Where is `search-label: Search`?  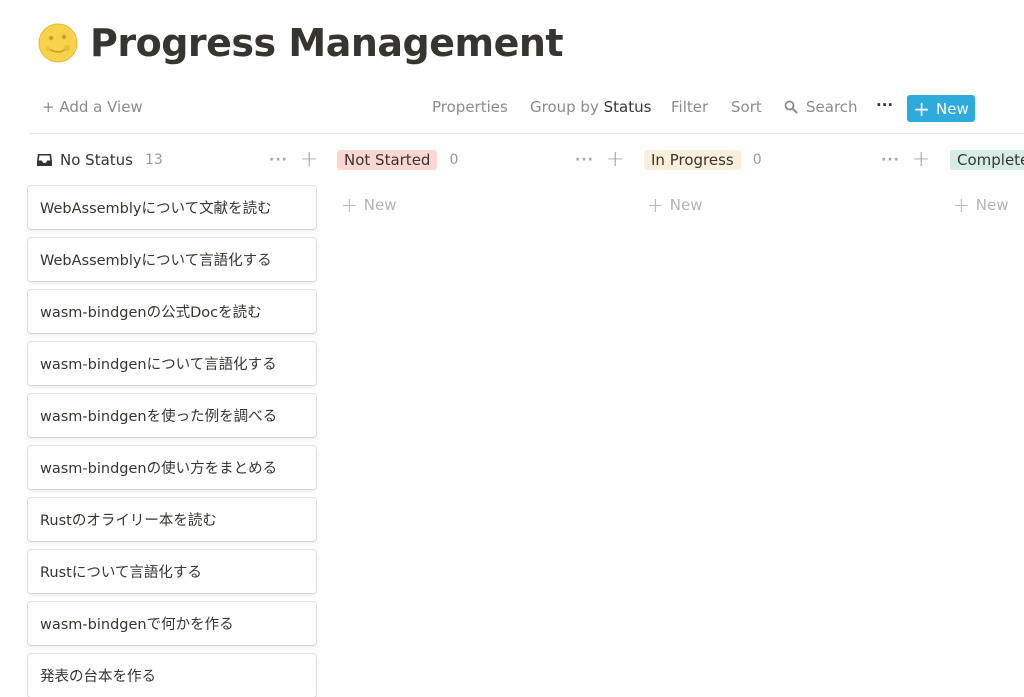
search-label: Search is located at coordinates (832, 107).